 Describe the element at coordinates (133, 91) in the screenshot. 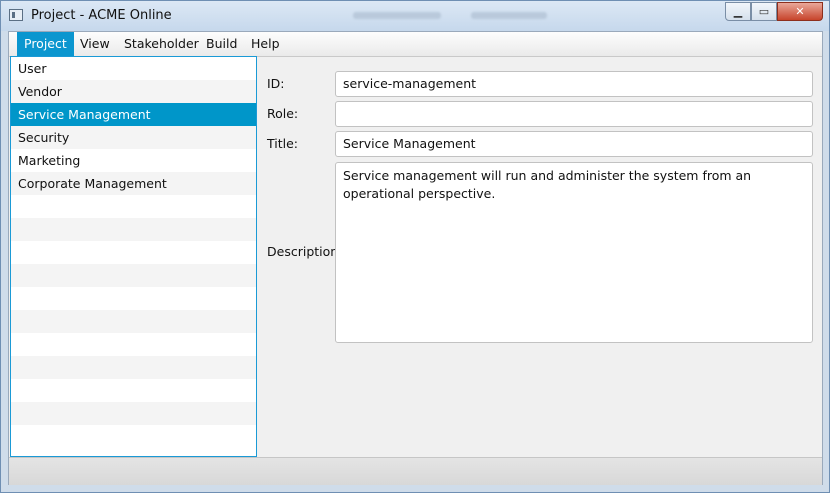

I see `list-item: Vendor` at that location.